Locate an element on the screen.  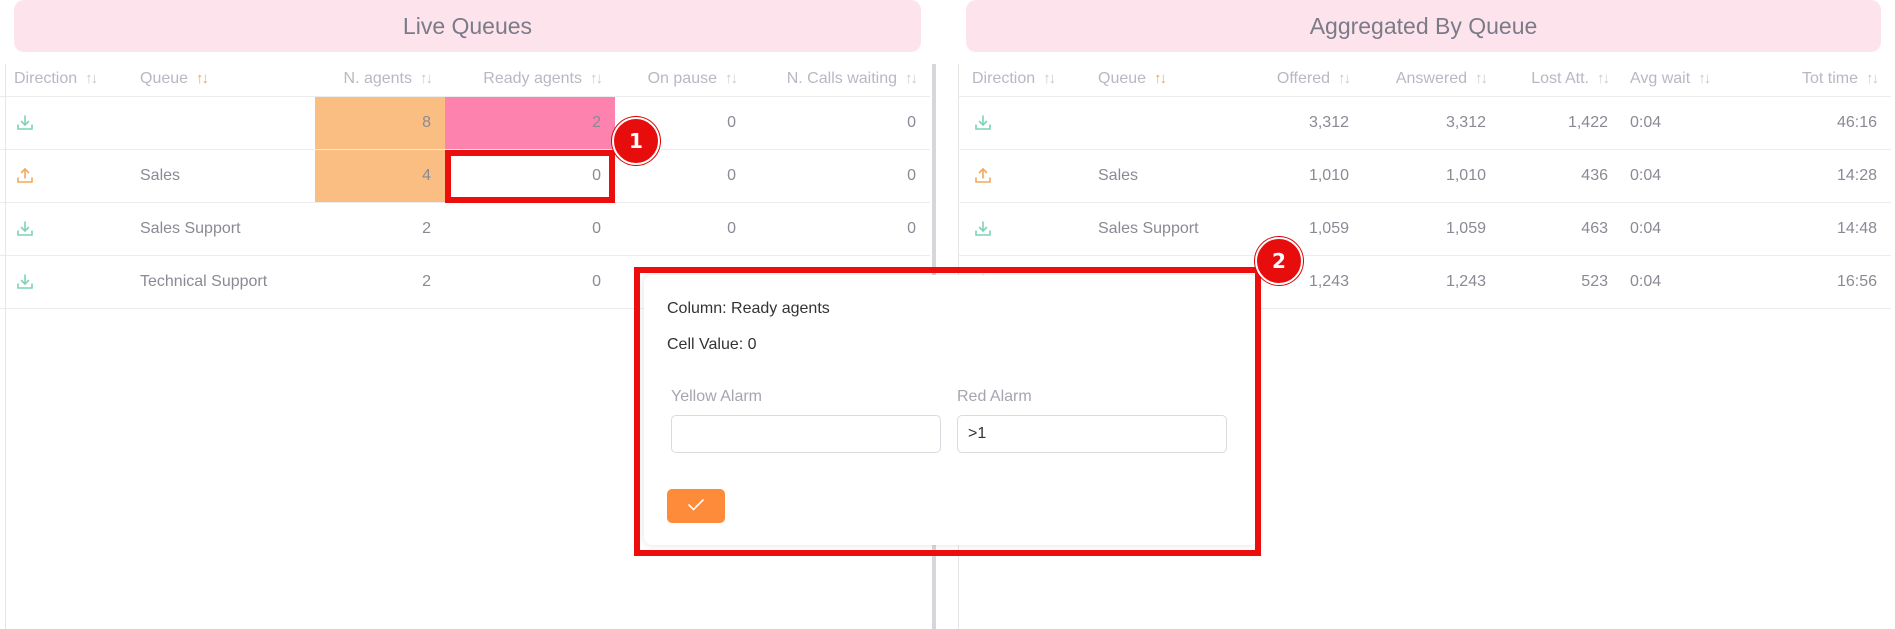
agents-cell: 4 is located at coordinates (380, 176).